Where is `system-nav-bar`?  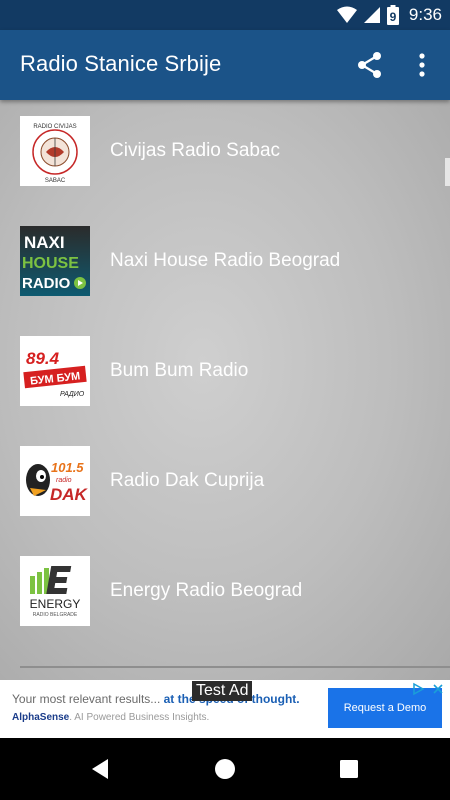
system-nav-bar is located at coordinates (225, 769).